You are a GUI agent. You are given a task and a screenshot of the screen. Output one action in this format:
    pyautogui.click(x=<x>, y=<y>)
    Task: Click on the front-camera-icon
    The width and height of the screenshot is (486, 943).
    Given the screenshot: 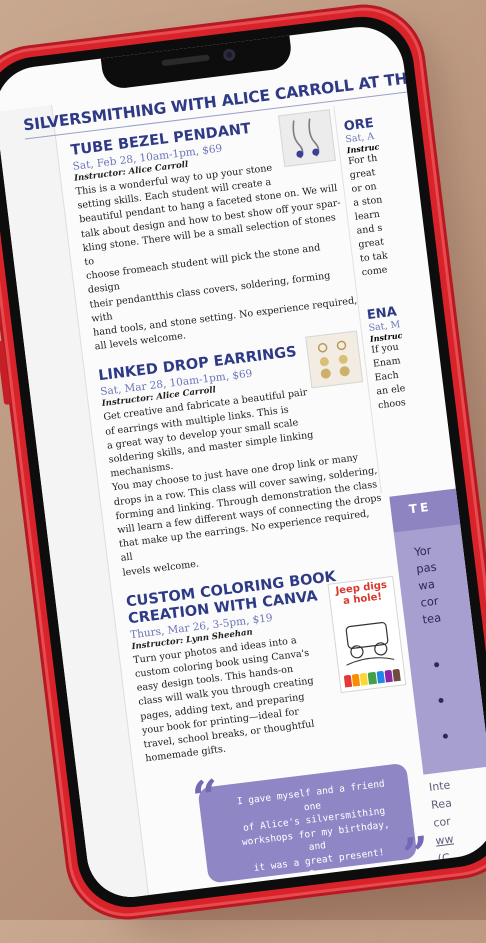 What is the action you would take?
    pyautogui.click(x=229, y=55)
    